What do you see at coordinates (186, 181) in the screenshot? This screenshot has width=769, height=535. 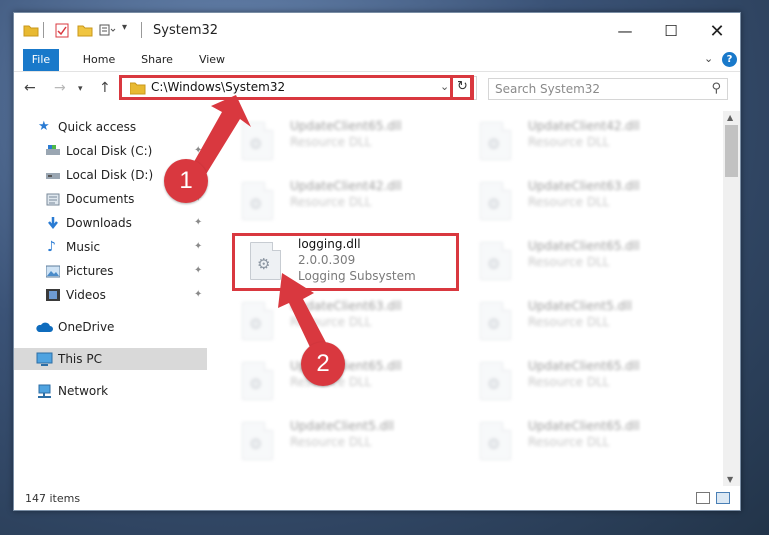 I see `step-badge-1: 1` at bounding box center [186, 181].